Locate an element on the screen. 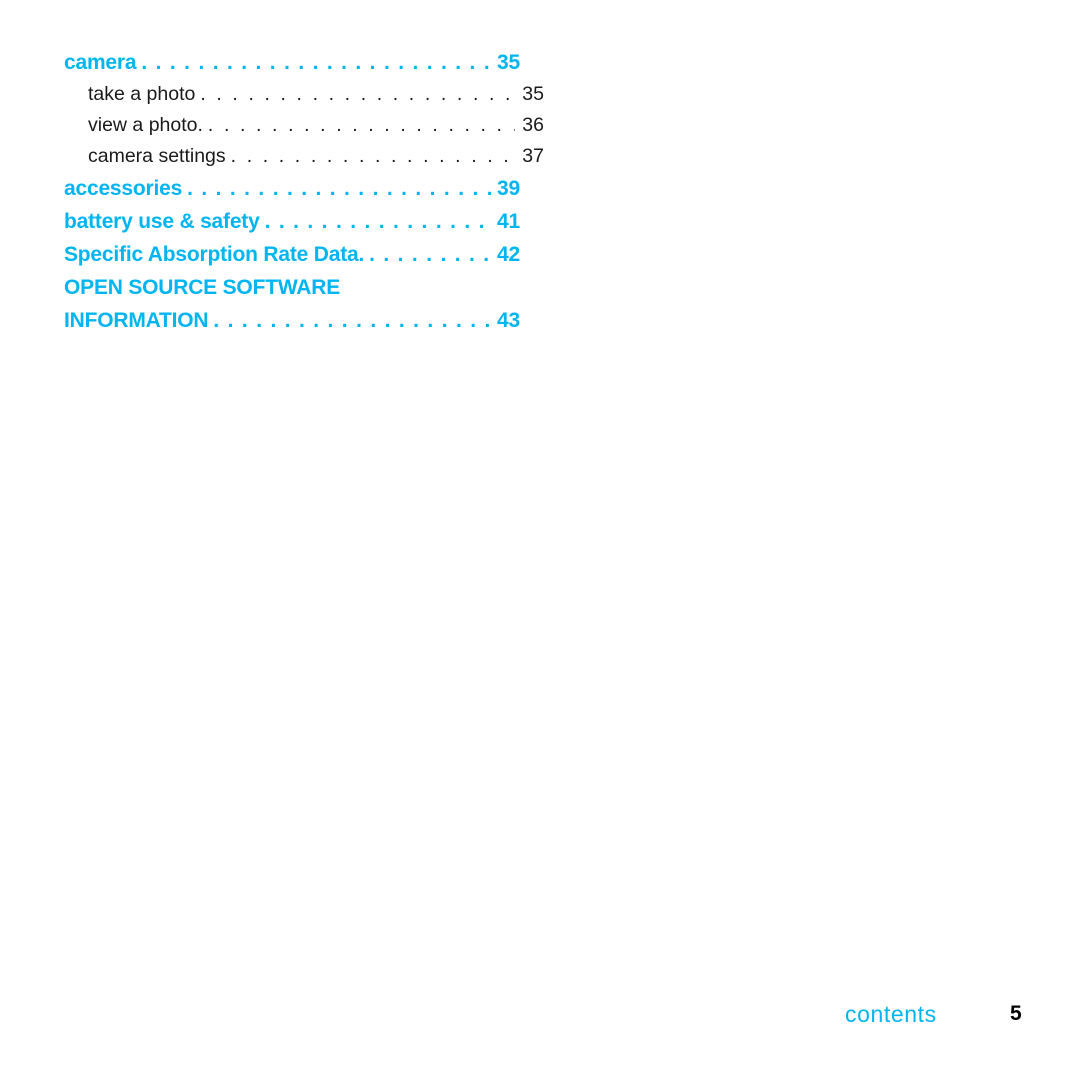 The width and height of the screenshot is (1080, 1080). toc-entry-main: accessories 39 is located at coordinates (292, 188).